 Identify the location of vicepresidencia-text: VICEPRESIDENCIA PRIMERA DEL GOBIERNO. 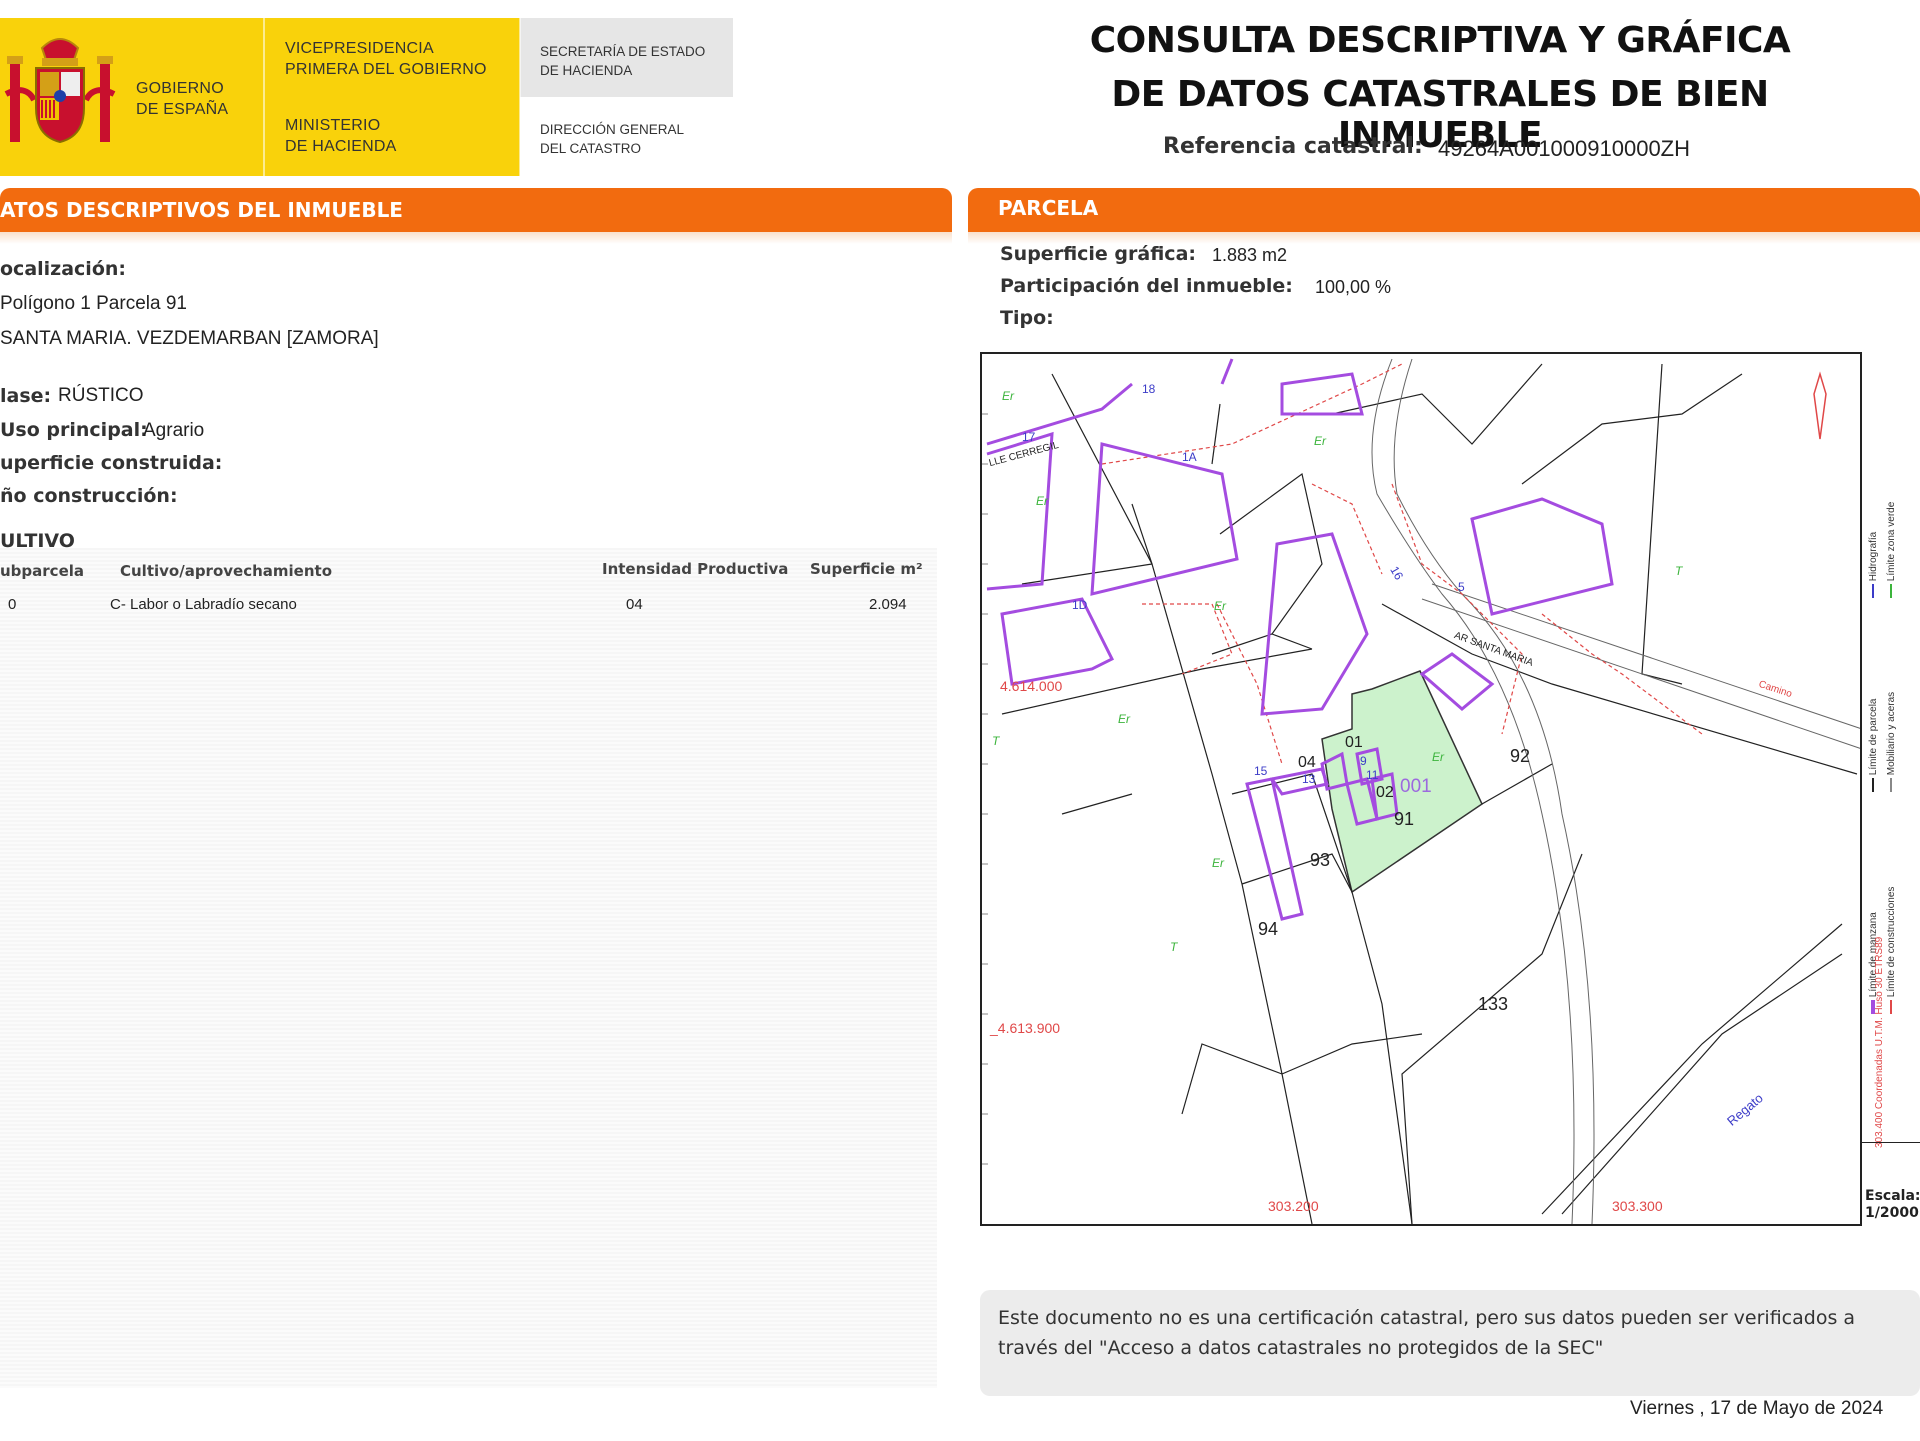
(386, 59).